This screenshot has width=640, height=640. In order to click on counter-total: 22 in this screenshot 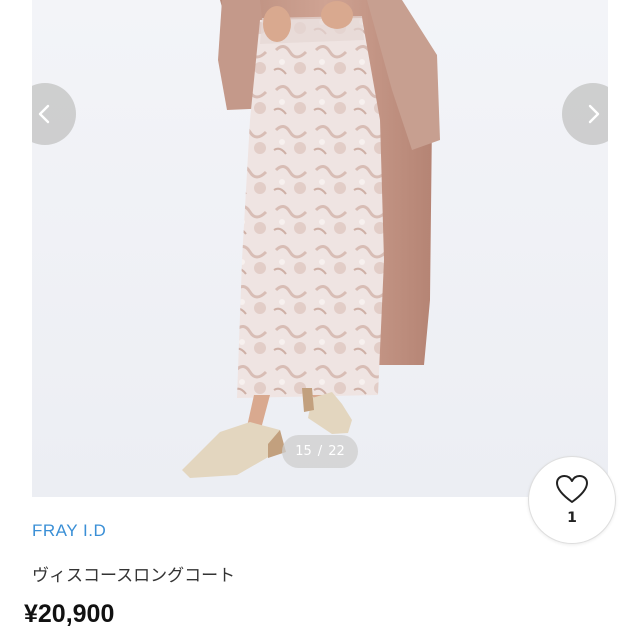, I will do `click(336, 451)`.